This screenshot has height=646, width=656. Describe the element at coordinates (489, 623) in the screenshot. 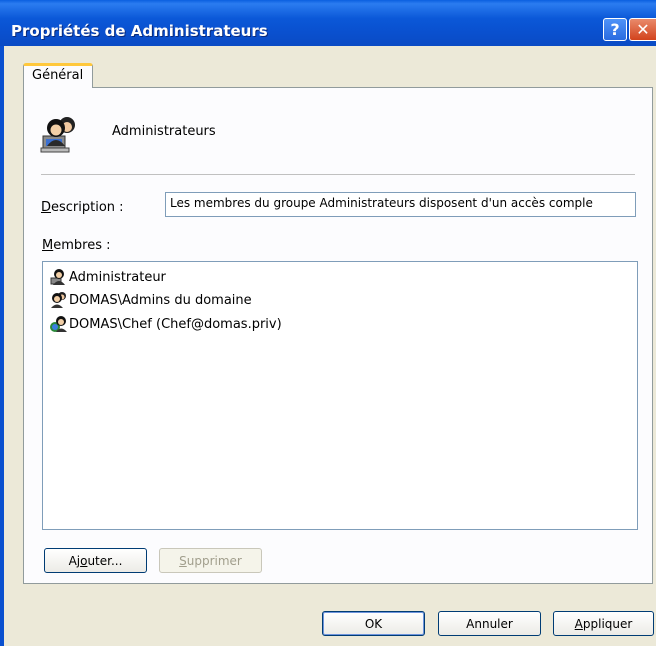

I see `cancel-button: Annuler` at that location.